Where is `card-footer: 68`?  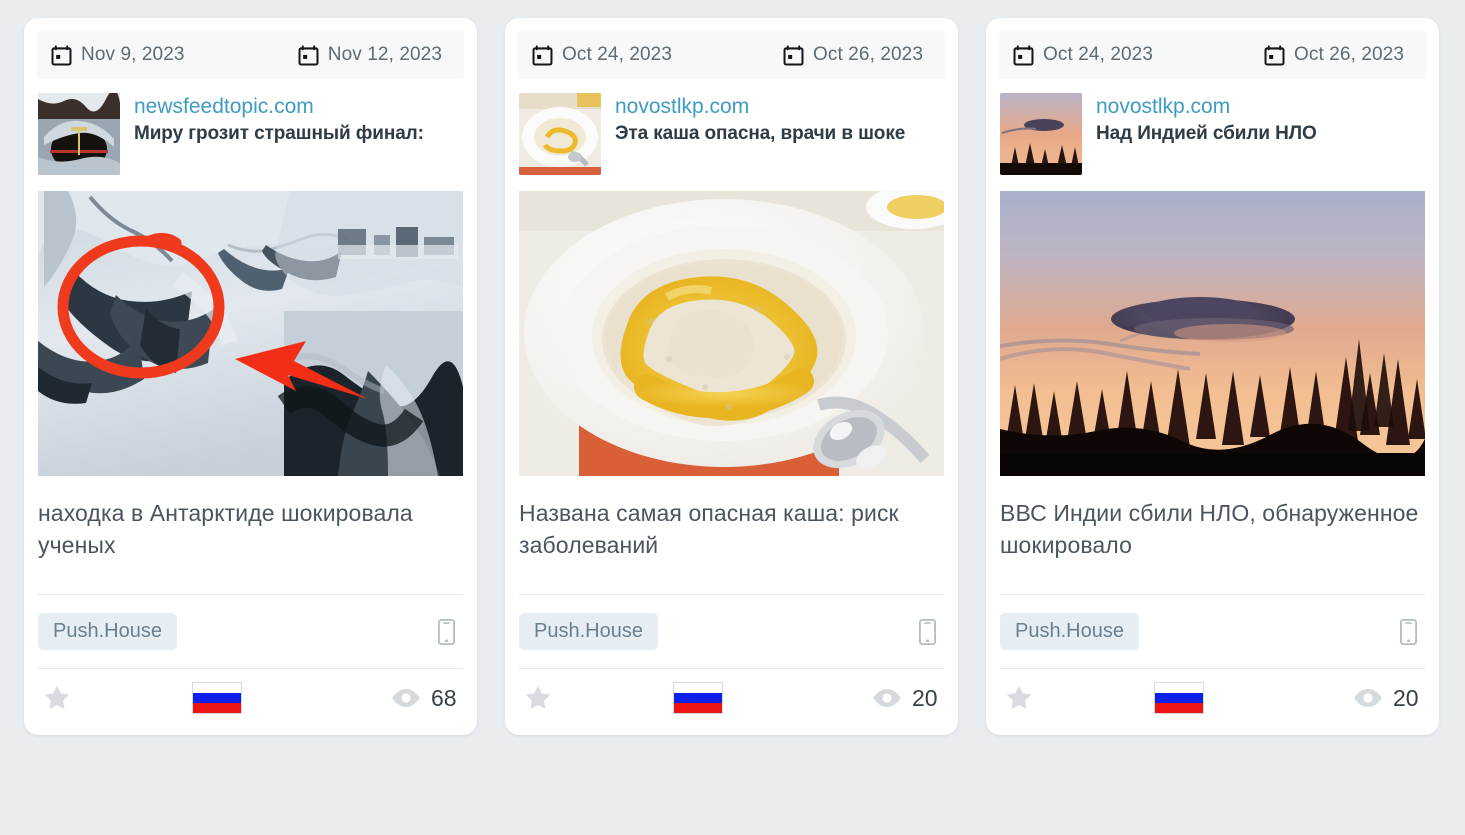 card-footer: 68 is located at coordinates (250, 702).